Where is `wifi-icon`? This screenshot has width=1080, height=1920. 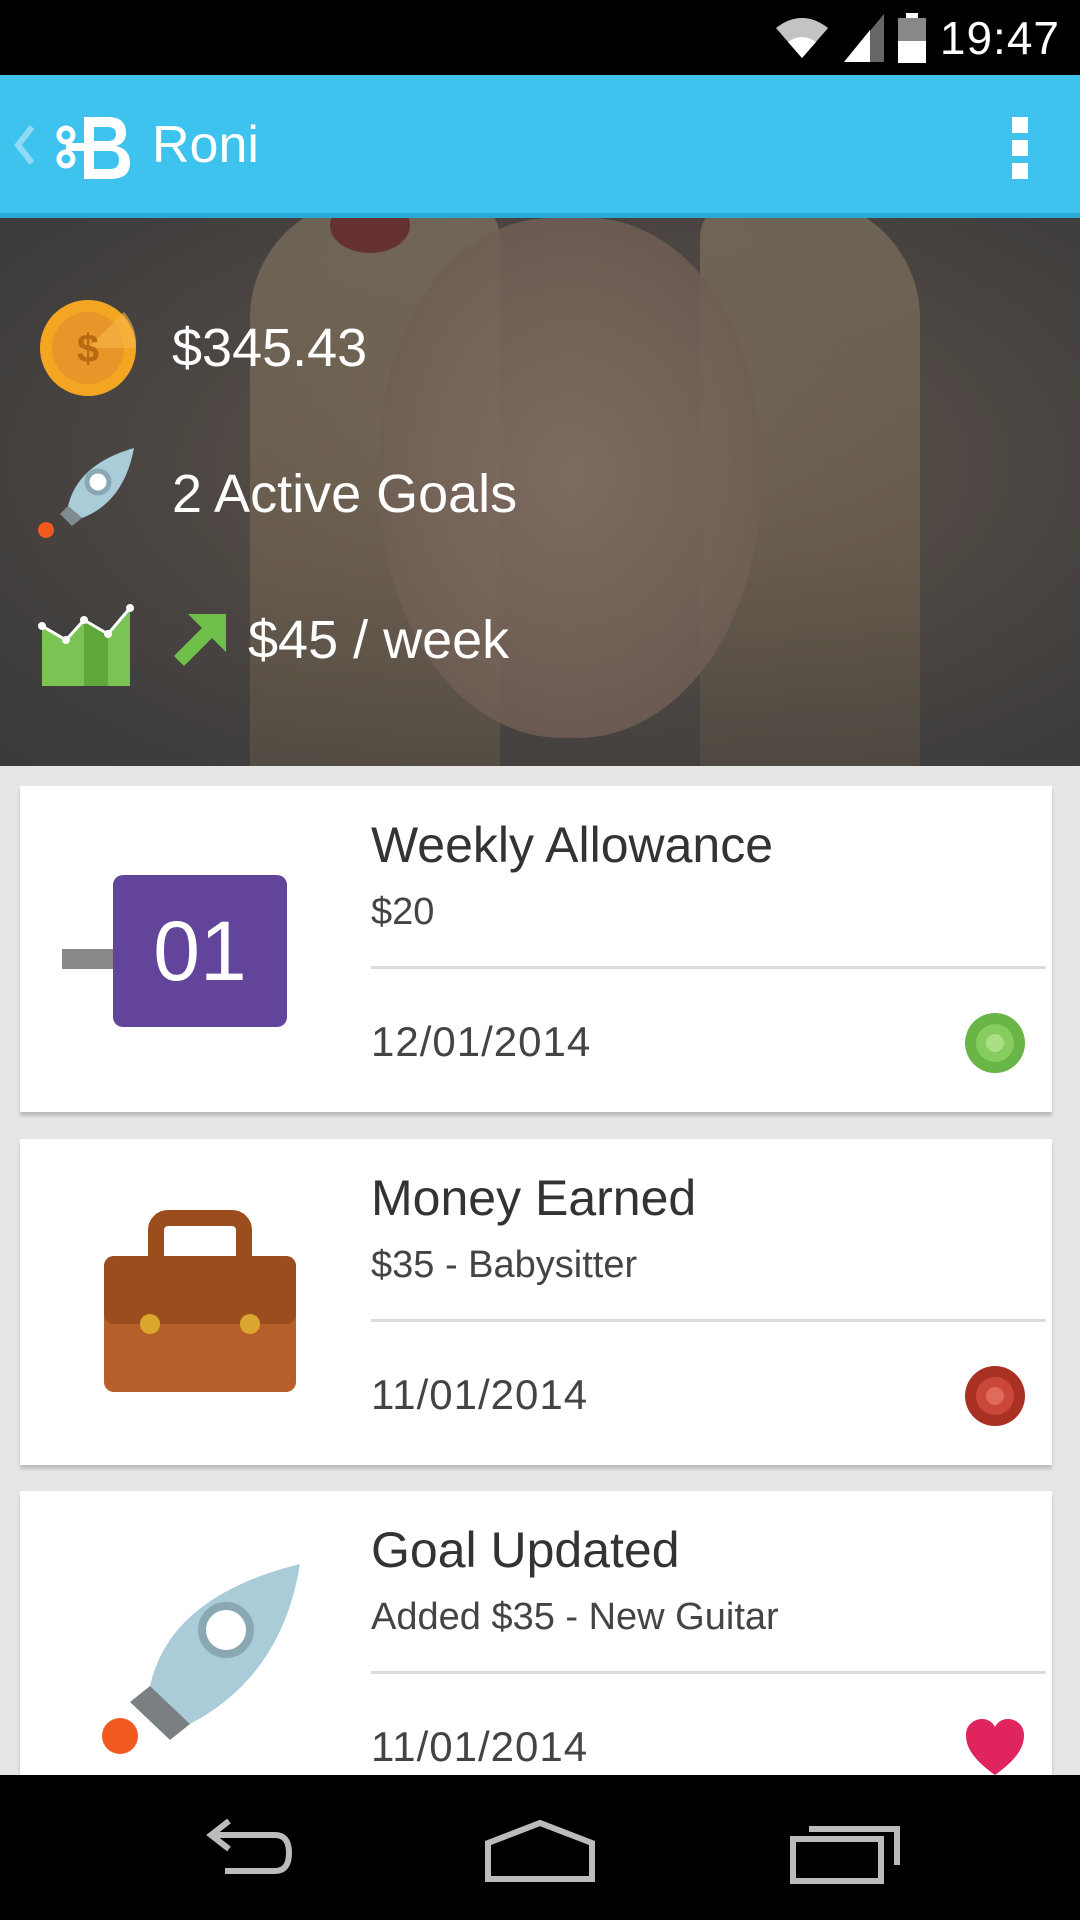 wifi-icon is located at coordinates (801, 37).